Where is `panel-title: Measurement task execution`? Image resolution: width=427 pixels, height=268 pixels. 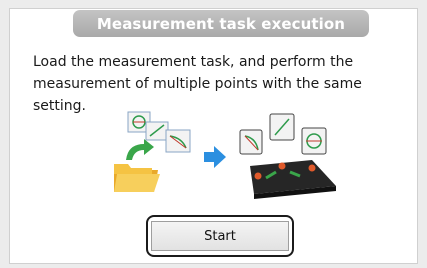 panel-title: Measurement task execution is located at coordinates (221, 23).